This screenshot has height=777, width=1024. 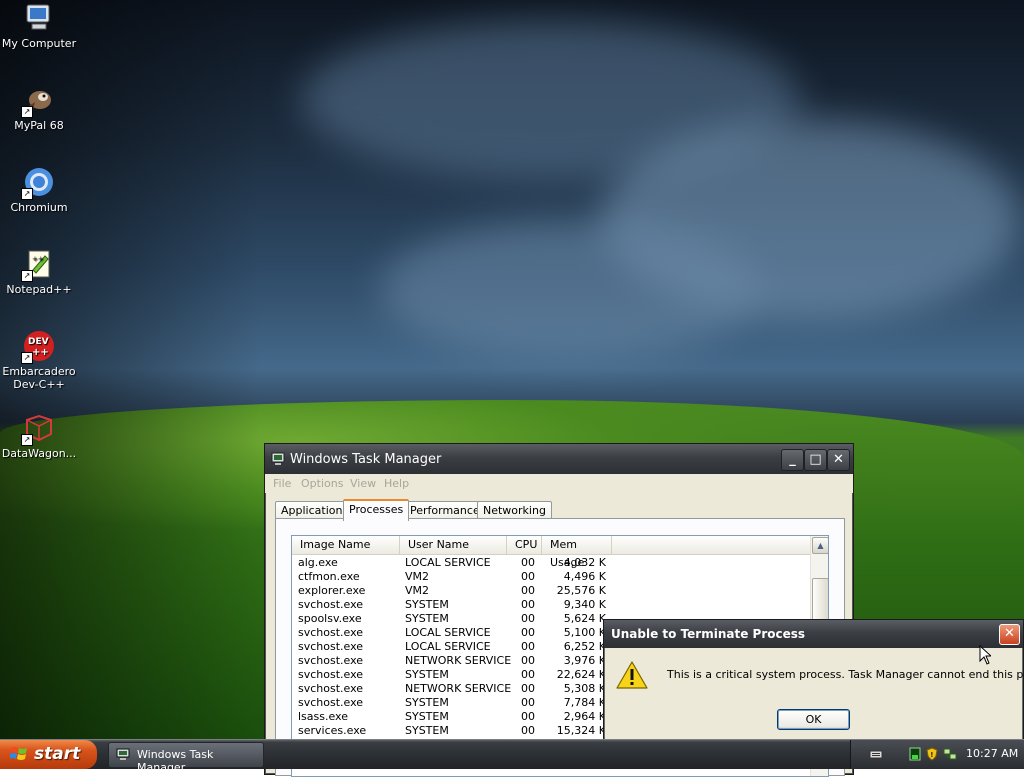 I want to click on cell-mem-usage: 5,624 K, so click(x=584, y=618).